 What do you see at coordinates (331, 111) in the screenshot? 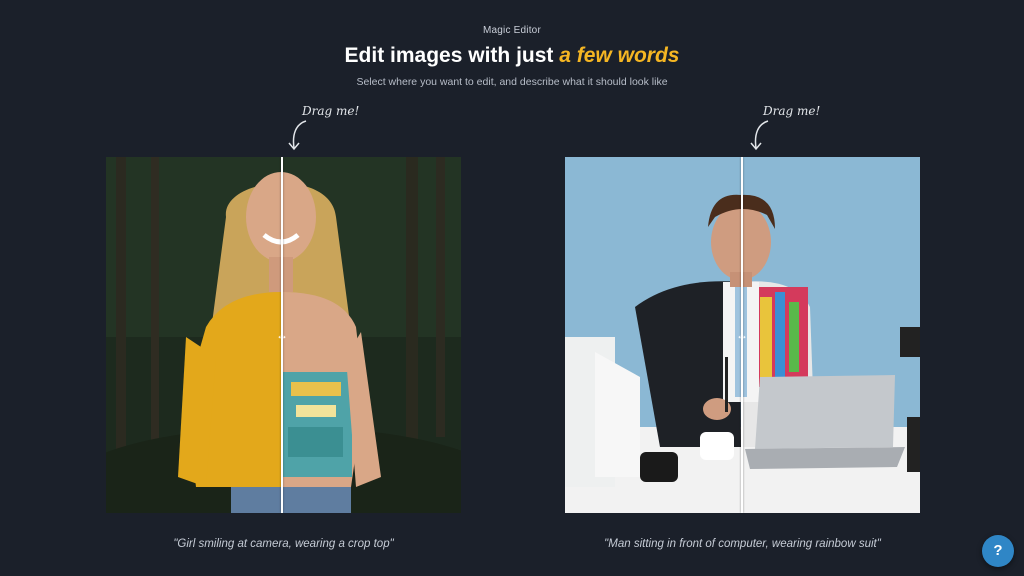
I see `drag-hint-left: Drag me!` at bounding box center [331, 111].